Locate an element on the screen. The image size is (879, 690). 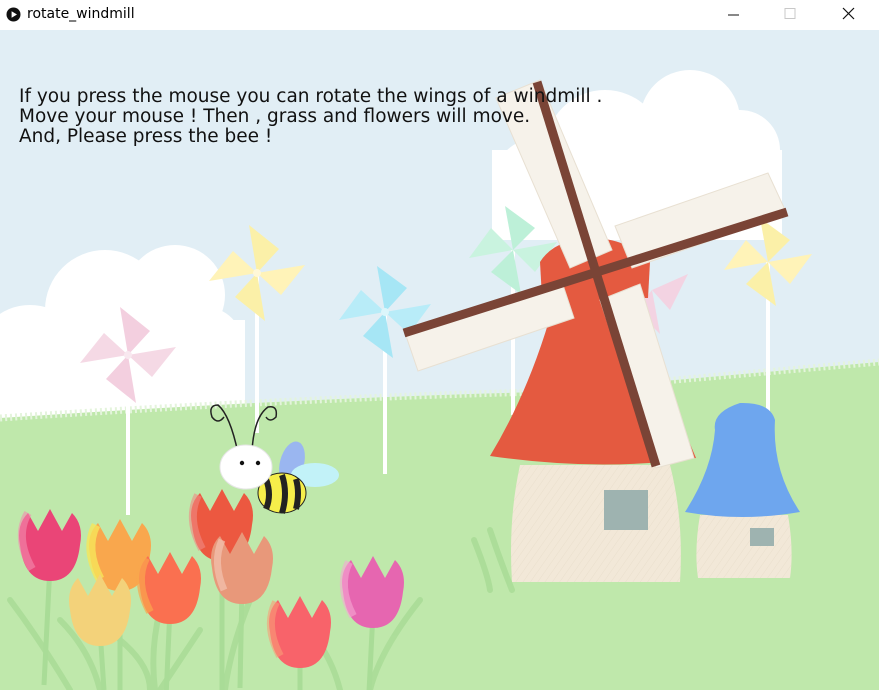
instruction-line-3: And, Please press the bee ! is located at coordinates (146, 136).